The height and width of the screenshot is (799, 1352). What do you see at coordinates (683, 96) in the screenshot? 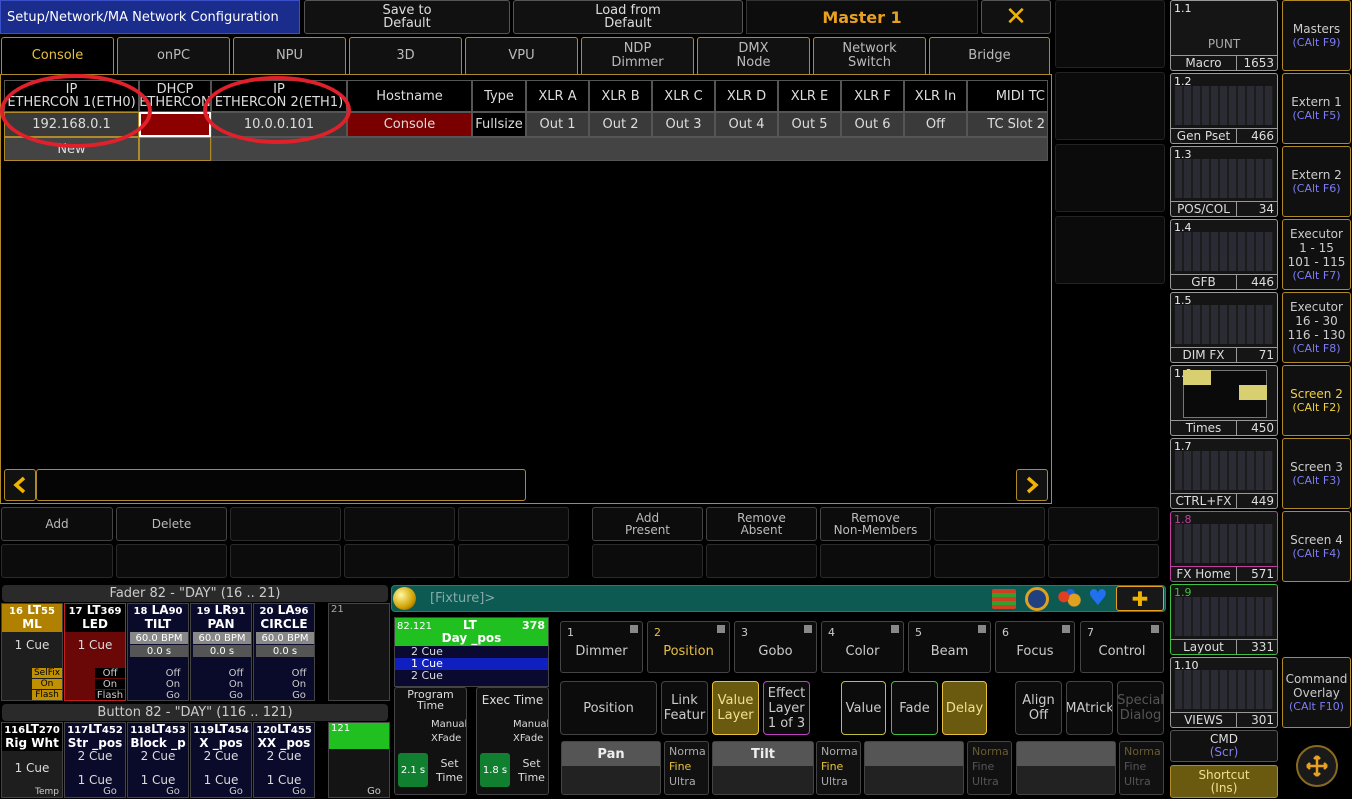
I see `col-header-xlr-c: XLR C` at bounding box center [683, 96].